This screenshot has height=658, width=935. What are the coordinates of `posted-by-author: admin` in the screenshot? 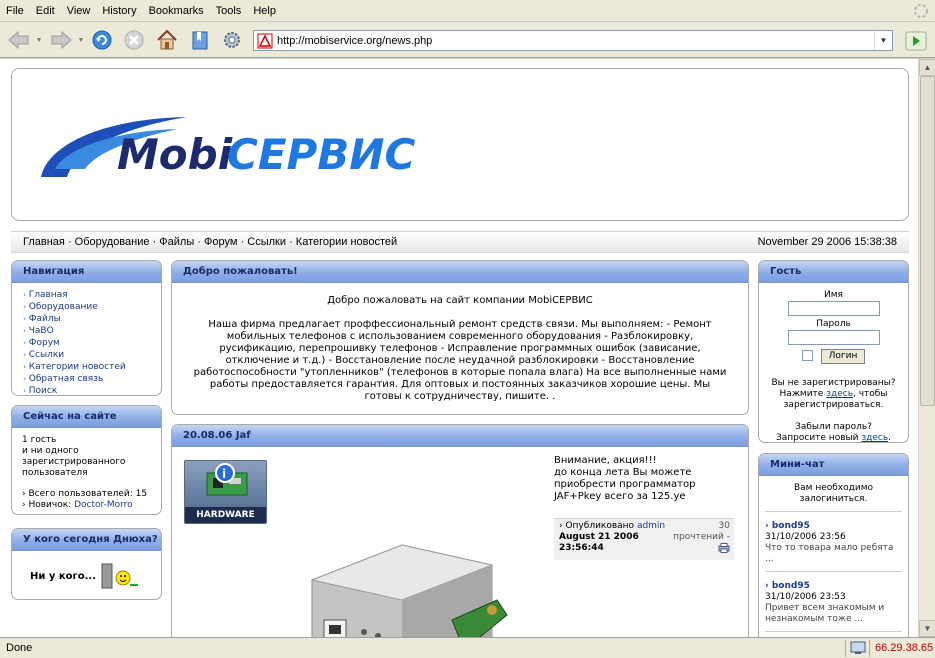 It's located at (651, 526).